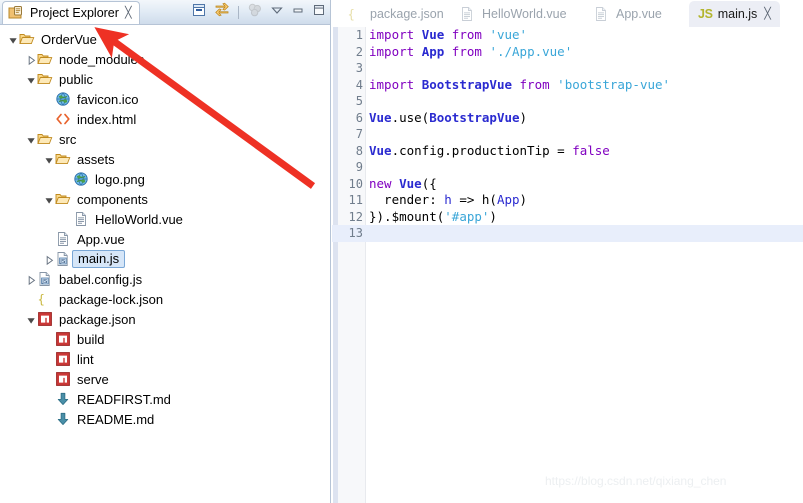  Describe the element at coordinates (164, 39) in the screenshot. I see `tree-item-ordervue: OrderVue` at that location.